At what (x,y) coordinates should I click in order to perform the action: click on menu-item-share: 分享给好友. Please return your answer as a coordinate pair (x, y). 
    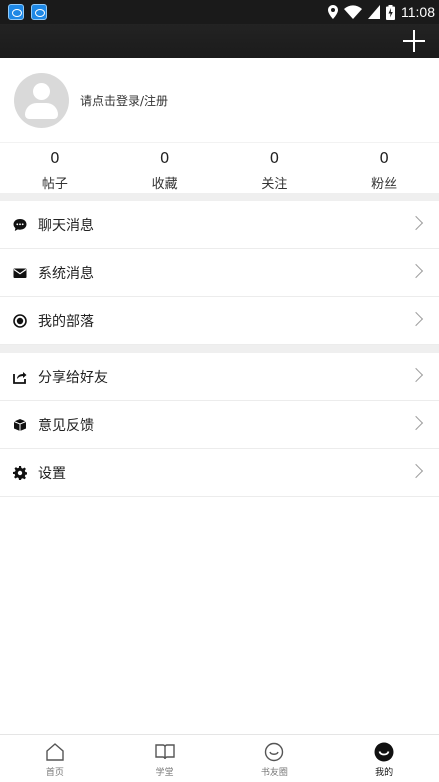
    Looking at the image, I should click on (219, 377).